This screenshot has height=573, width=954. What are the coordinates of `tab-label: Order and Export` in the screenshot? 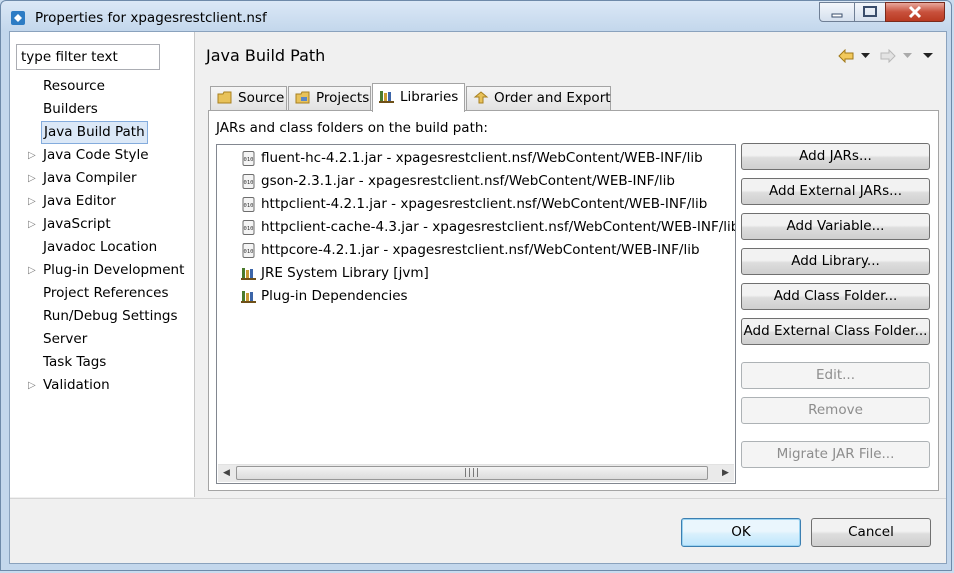 It's located at (552, 98).